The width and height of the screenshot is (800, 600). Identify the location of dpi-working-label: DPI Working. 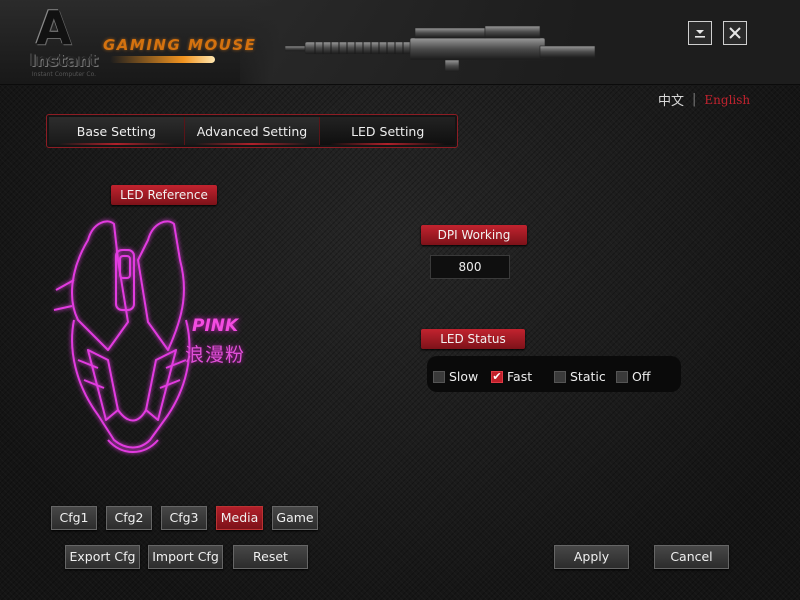
(474, 235).